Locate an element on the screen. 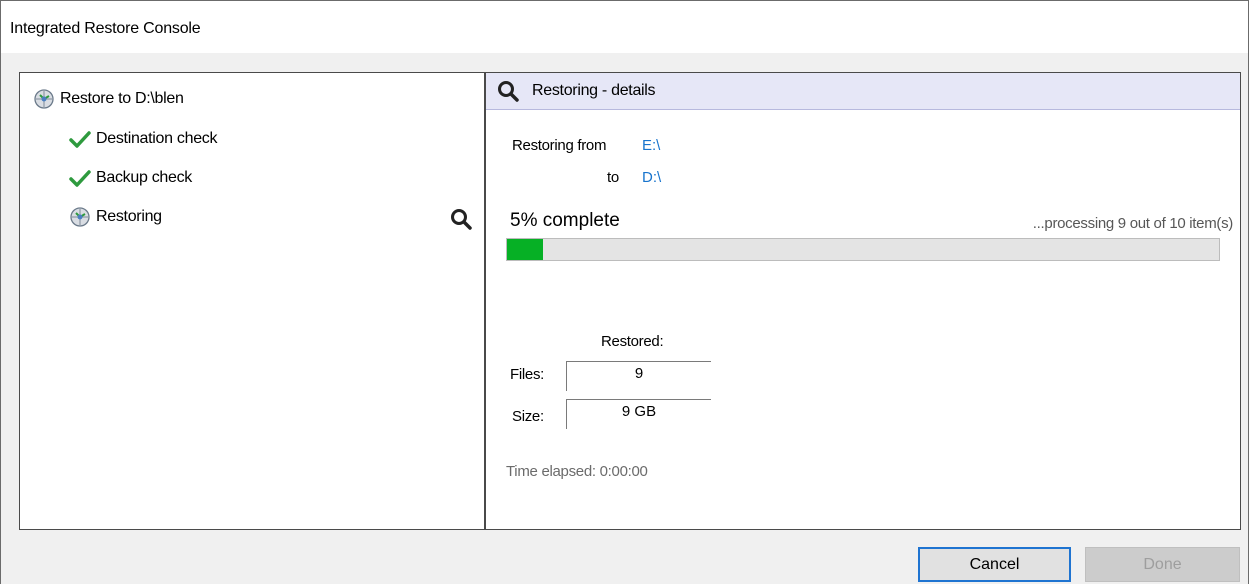 Image resolution: width=1251 pixels, height=584 pixels. done-button: Done is located at coordinates (1162, 564).